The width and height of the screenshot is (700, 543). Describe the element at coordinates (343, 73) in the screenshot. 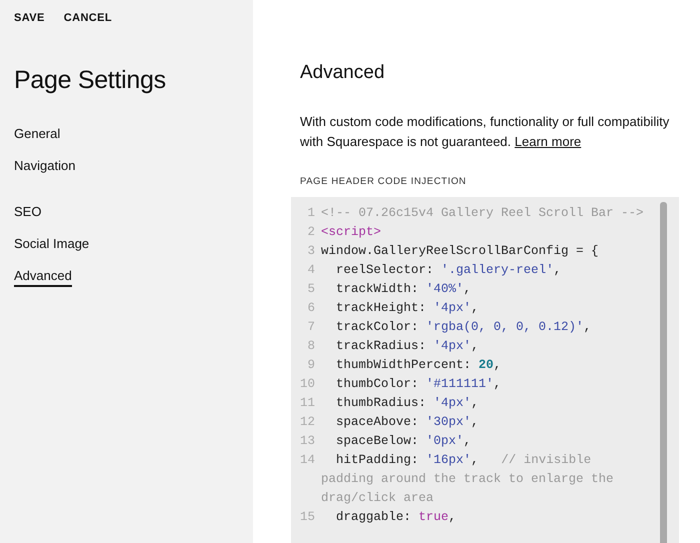

I see `section-title: Advanced` at that location.